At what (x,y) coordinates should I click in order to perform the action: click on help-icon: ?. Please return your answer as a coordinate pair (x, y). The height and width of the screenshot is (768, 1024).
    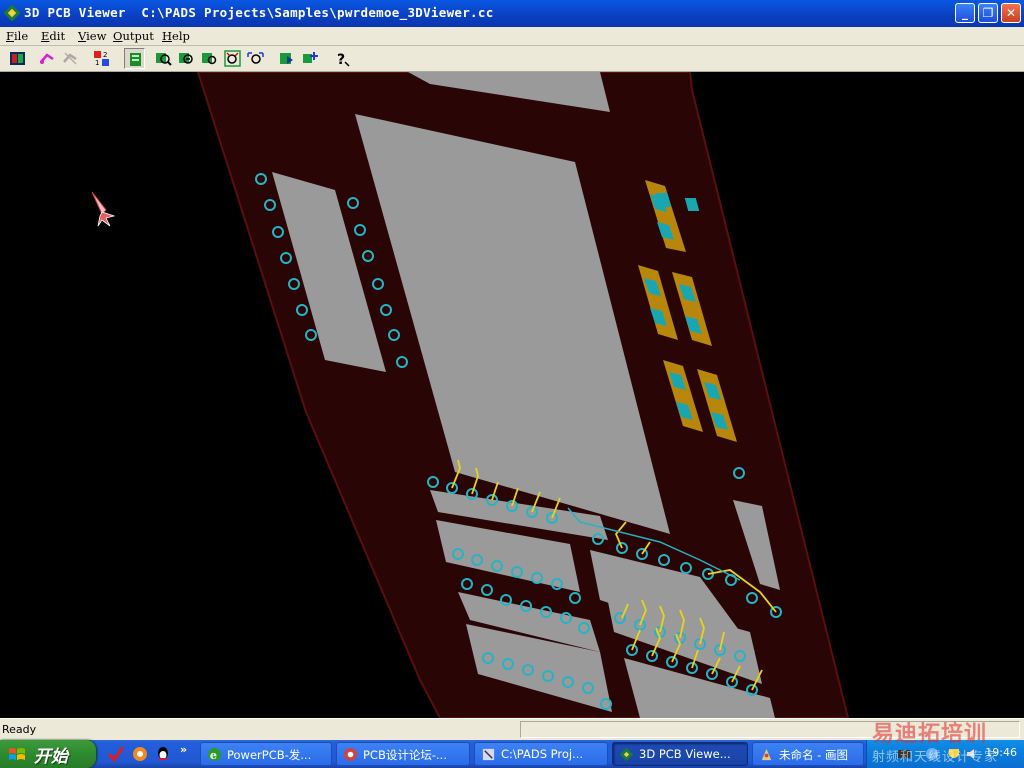
    Looking at the image, I should click on (341, 58).